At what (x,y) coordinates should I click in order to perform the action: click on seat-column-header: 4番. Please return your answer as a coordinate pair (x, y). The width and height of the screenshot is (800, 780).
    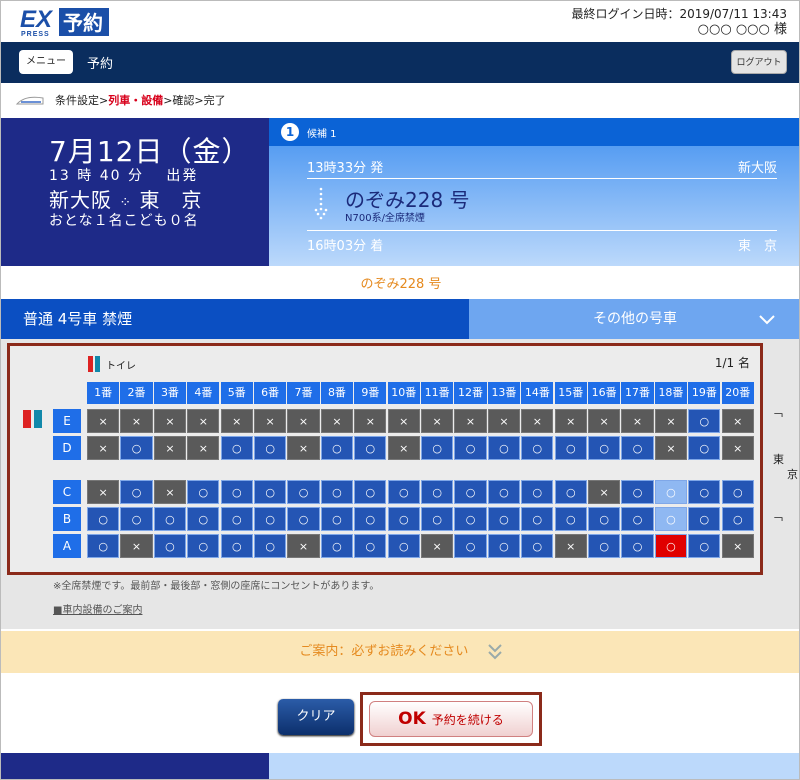
    Looking at the image, I should click on (203, 393).